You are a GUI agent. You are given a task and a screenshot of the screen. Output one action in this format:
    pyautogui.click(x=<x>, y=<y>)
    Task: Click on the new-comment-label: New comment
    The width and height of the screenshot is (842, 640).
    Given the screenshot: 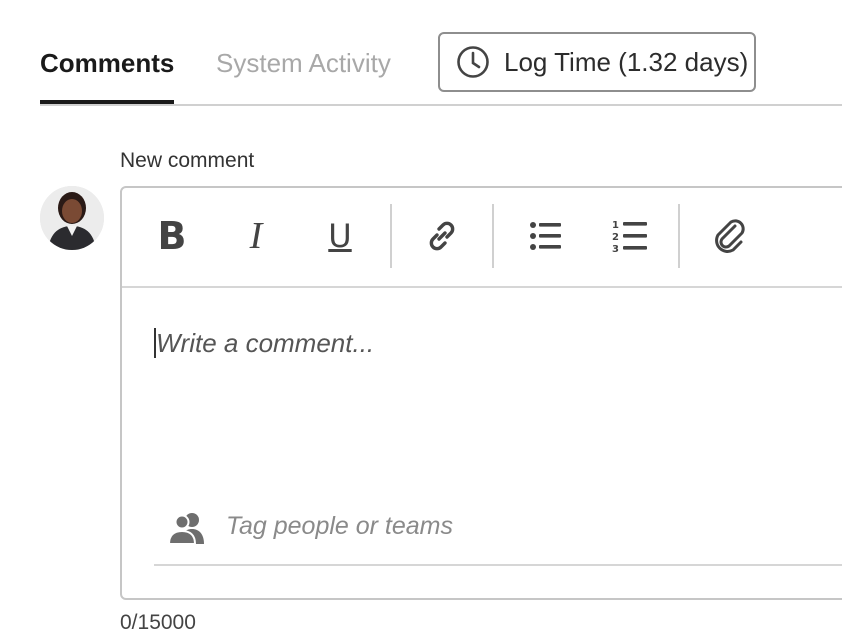 What is the action you would take?
    pyautogui.click(x=187, y=160)
    